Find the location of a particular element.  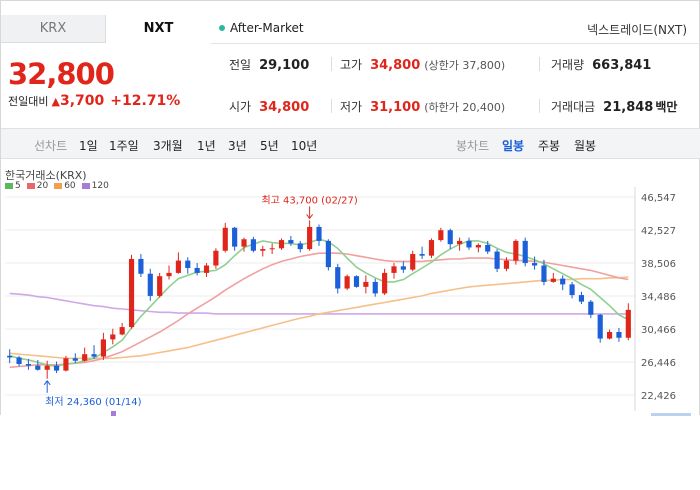

upper-limit: (상한가 37,800) is located at coordinates (465, 65).